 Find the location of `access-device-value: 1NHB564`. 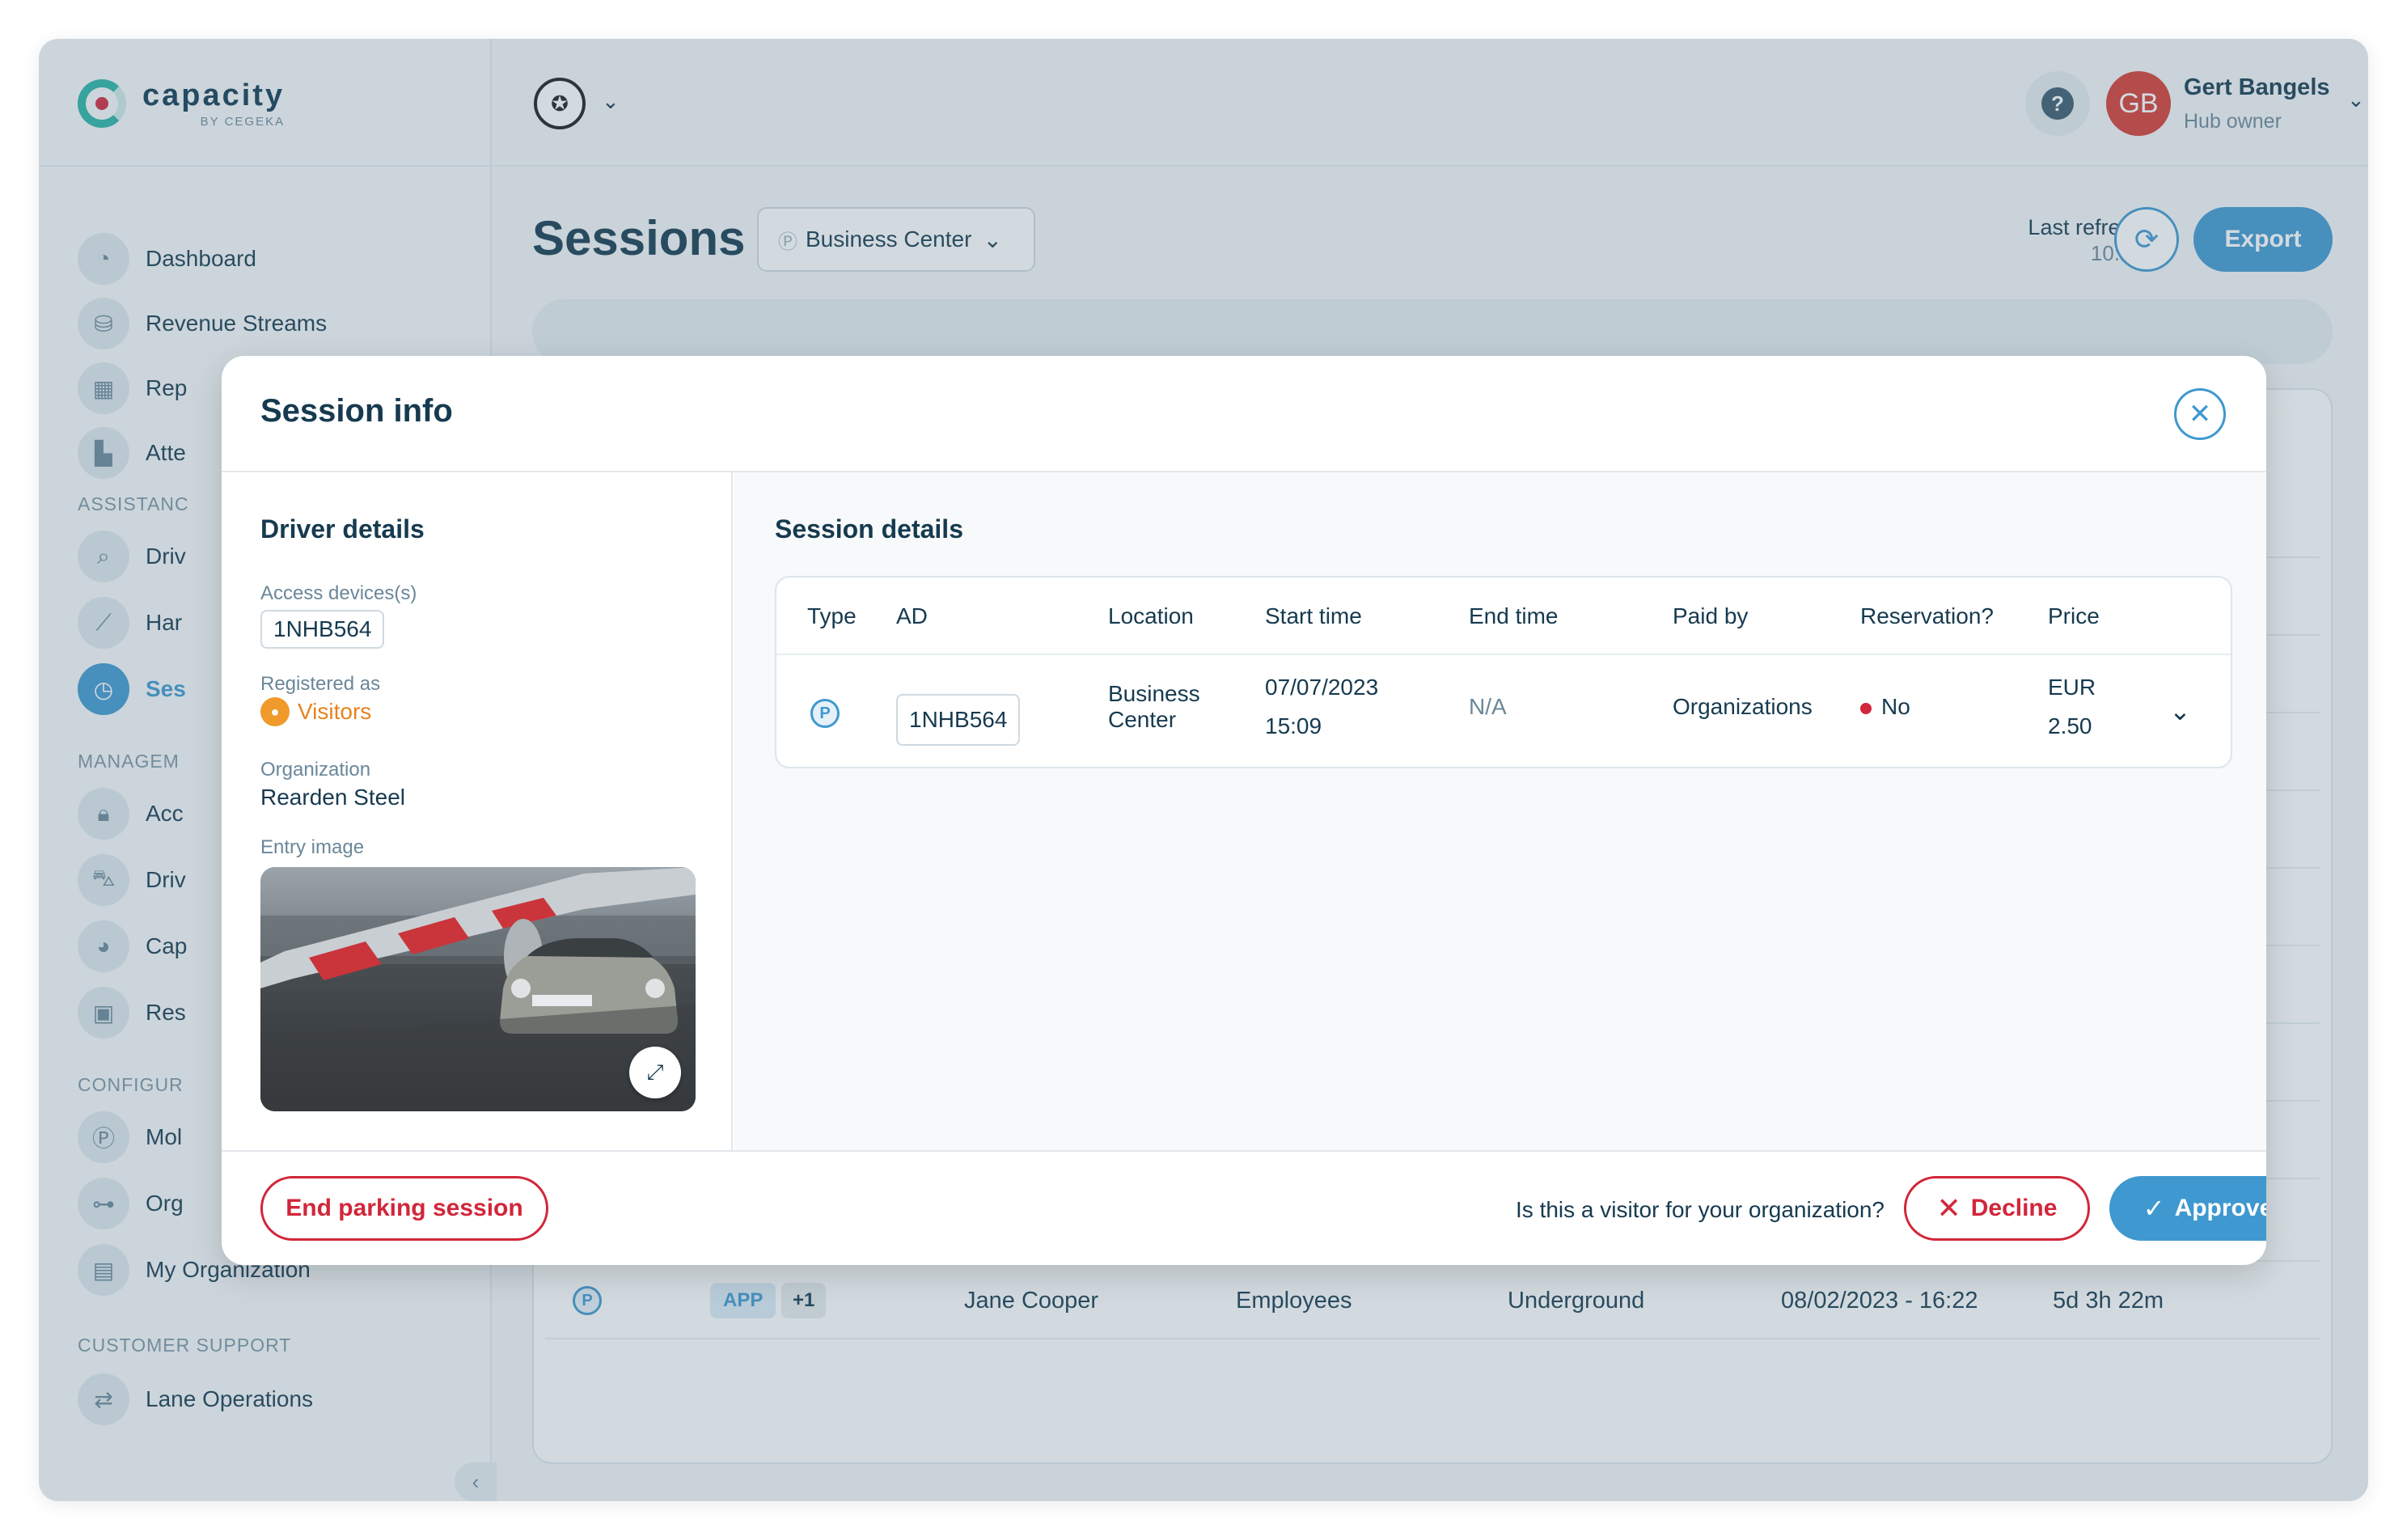

access-device-value: 1NHB564 is located at coordinates (322, 629).